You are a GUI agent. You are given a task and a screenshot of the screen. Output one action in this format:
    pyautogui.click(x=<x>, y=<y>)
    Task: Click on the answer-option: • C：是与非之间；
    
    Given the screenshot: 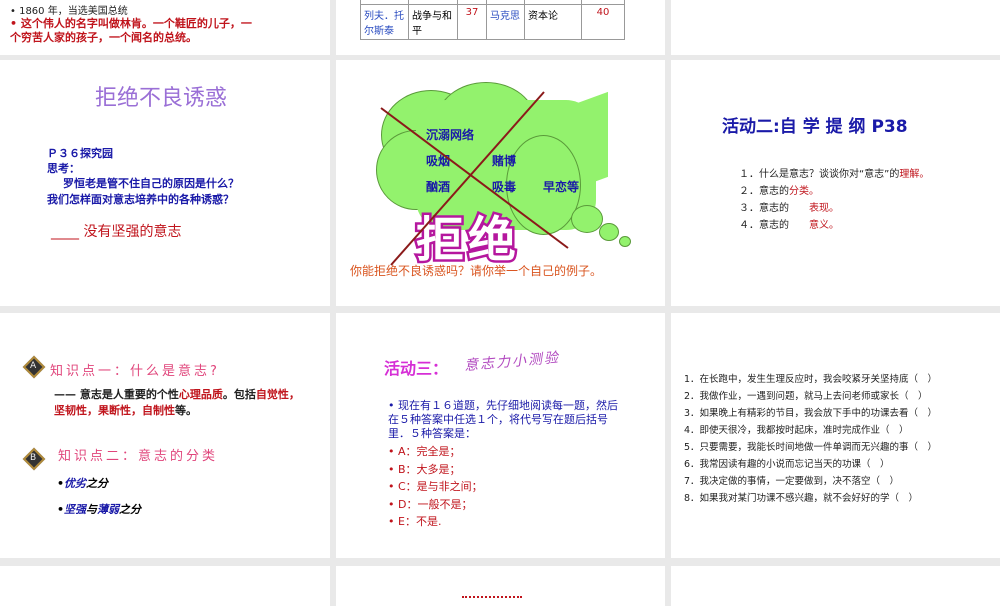 What is the action you would take?
    pyautogui.click(x=435, y=486)
    